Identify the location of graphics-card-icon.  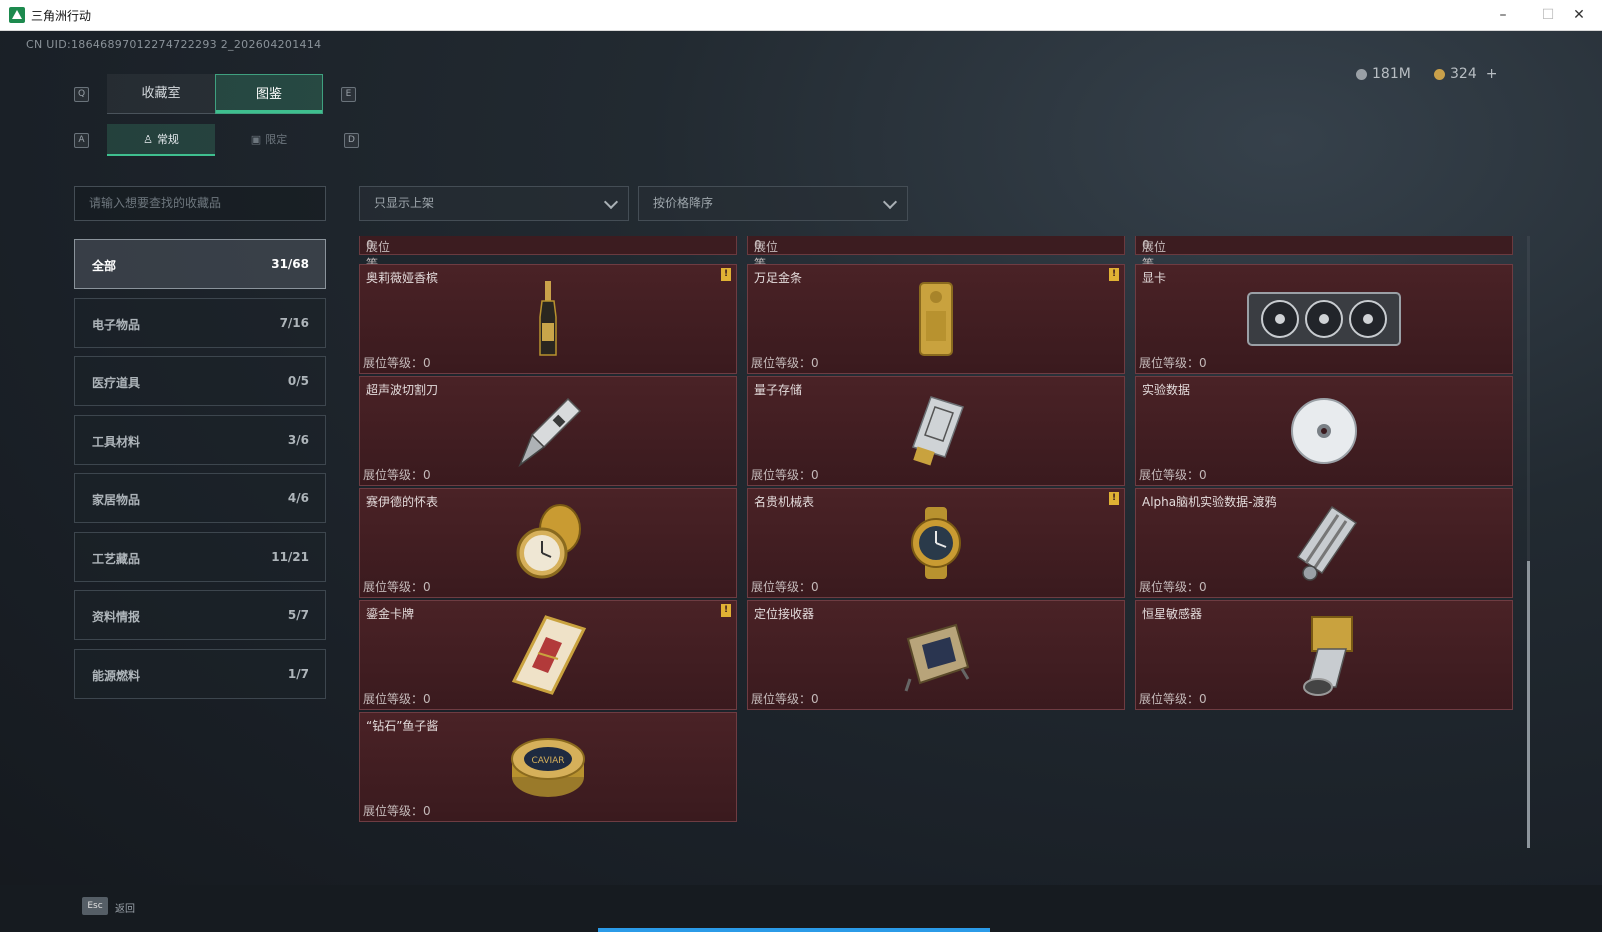
(1324, 319).